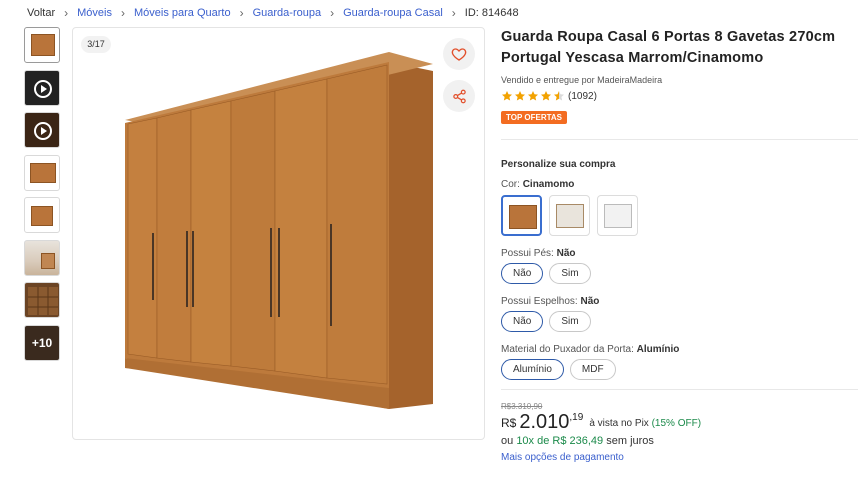 This screenshot has width=858, height=480. What do you see at coordinates (94, 13) in the screenshot?
I see `breadcrumb-item-moveis: Móveis` at bounding box center [94, 13].